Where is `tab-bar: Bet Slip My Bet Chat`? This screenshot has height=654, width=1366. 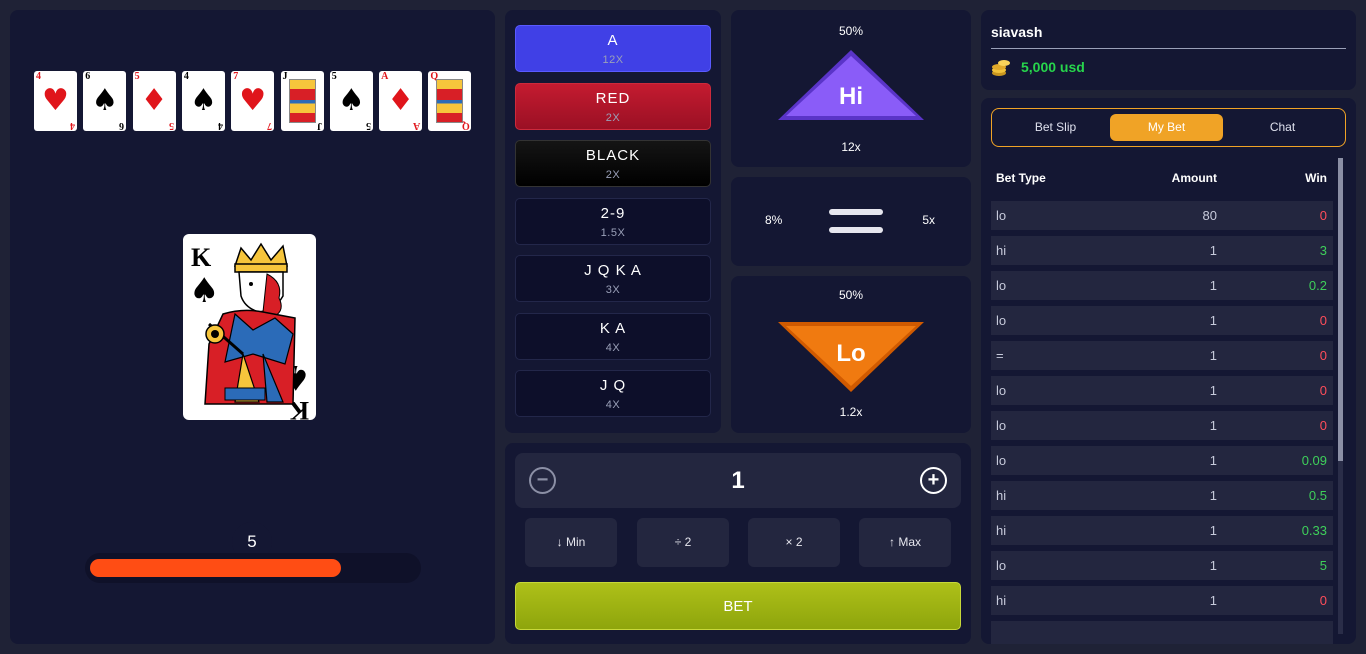
tab-bar: Bet Slip My Bet Chat is located at coordinates (1168, 127).